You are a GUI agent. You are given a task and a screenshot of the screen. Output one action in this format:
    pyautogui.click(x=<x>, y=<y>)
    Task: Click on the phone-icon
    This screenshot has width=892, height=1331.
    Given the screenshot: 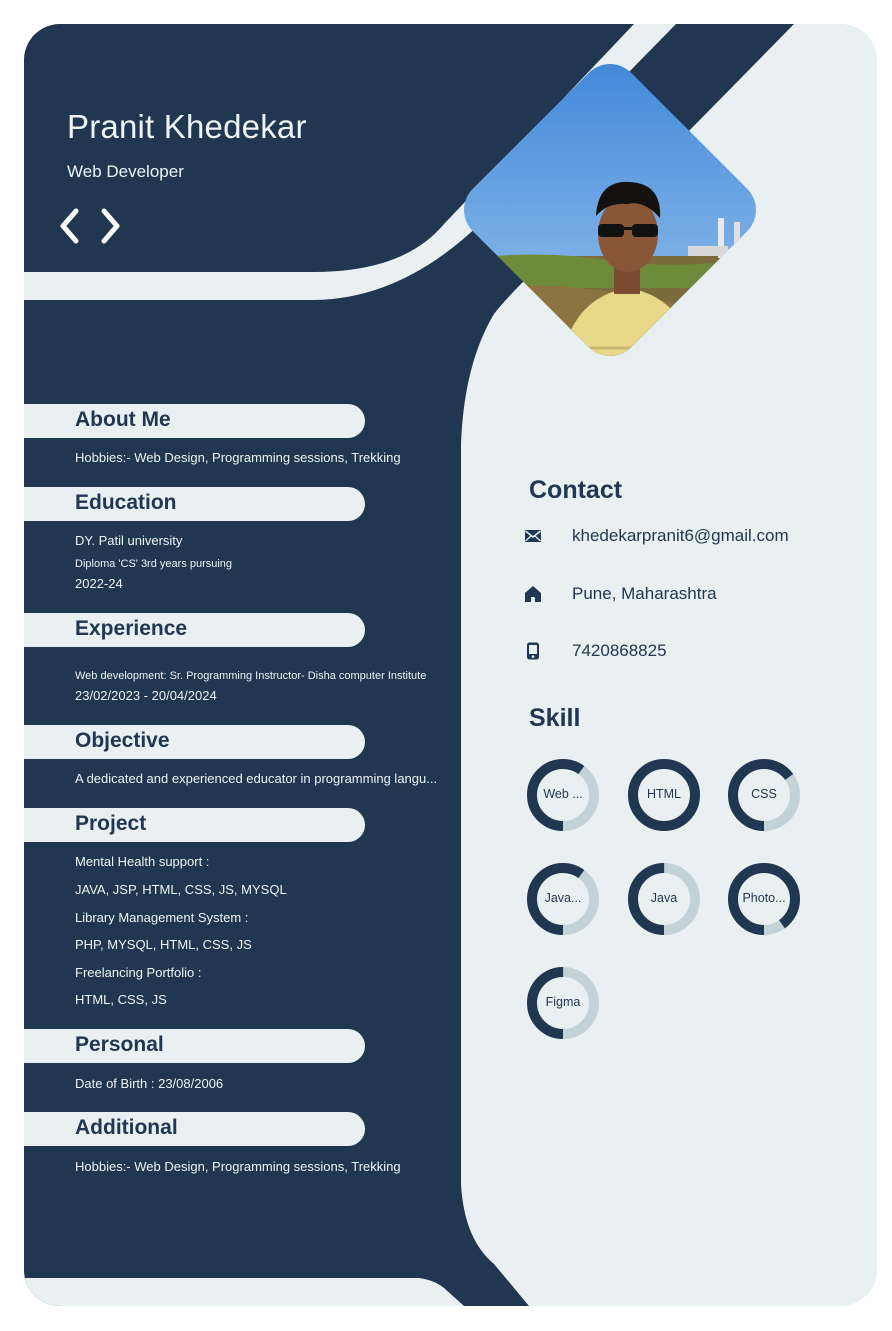 What is the action you would take?
    pyautogui.click(x=533, y=651)
    